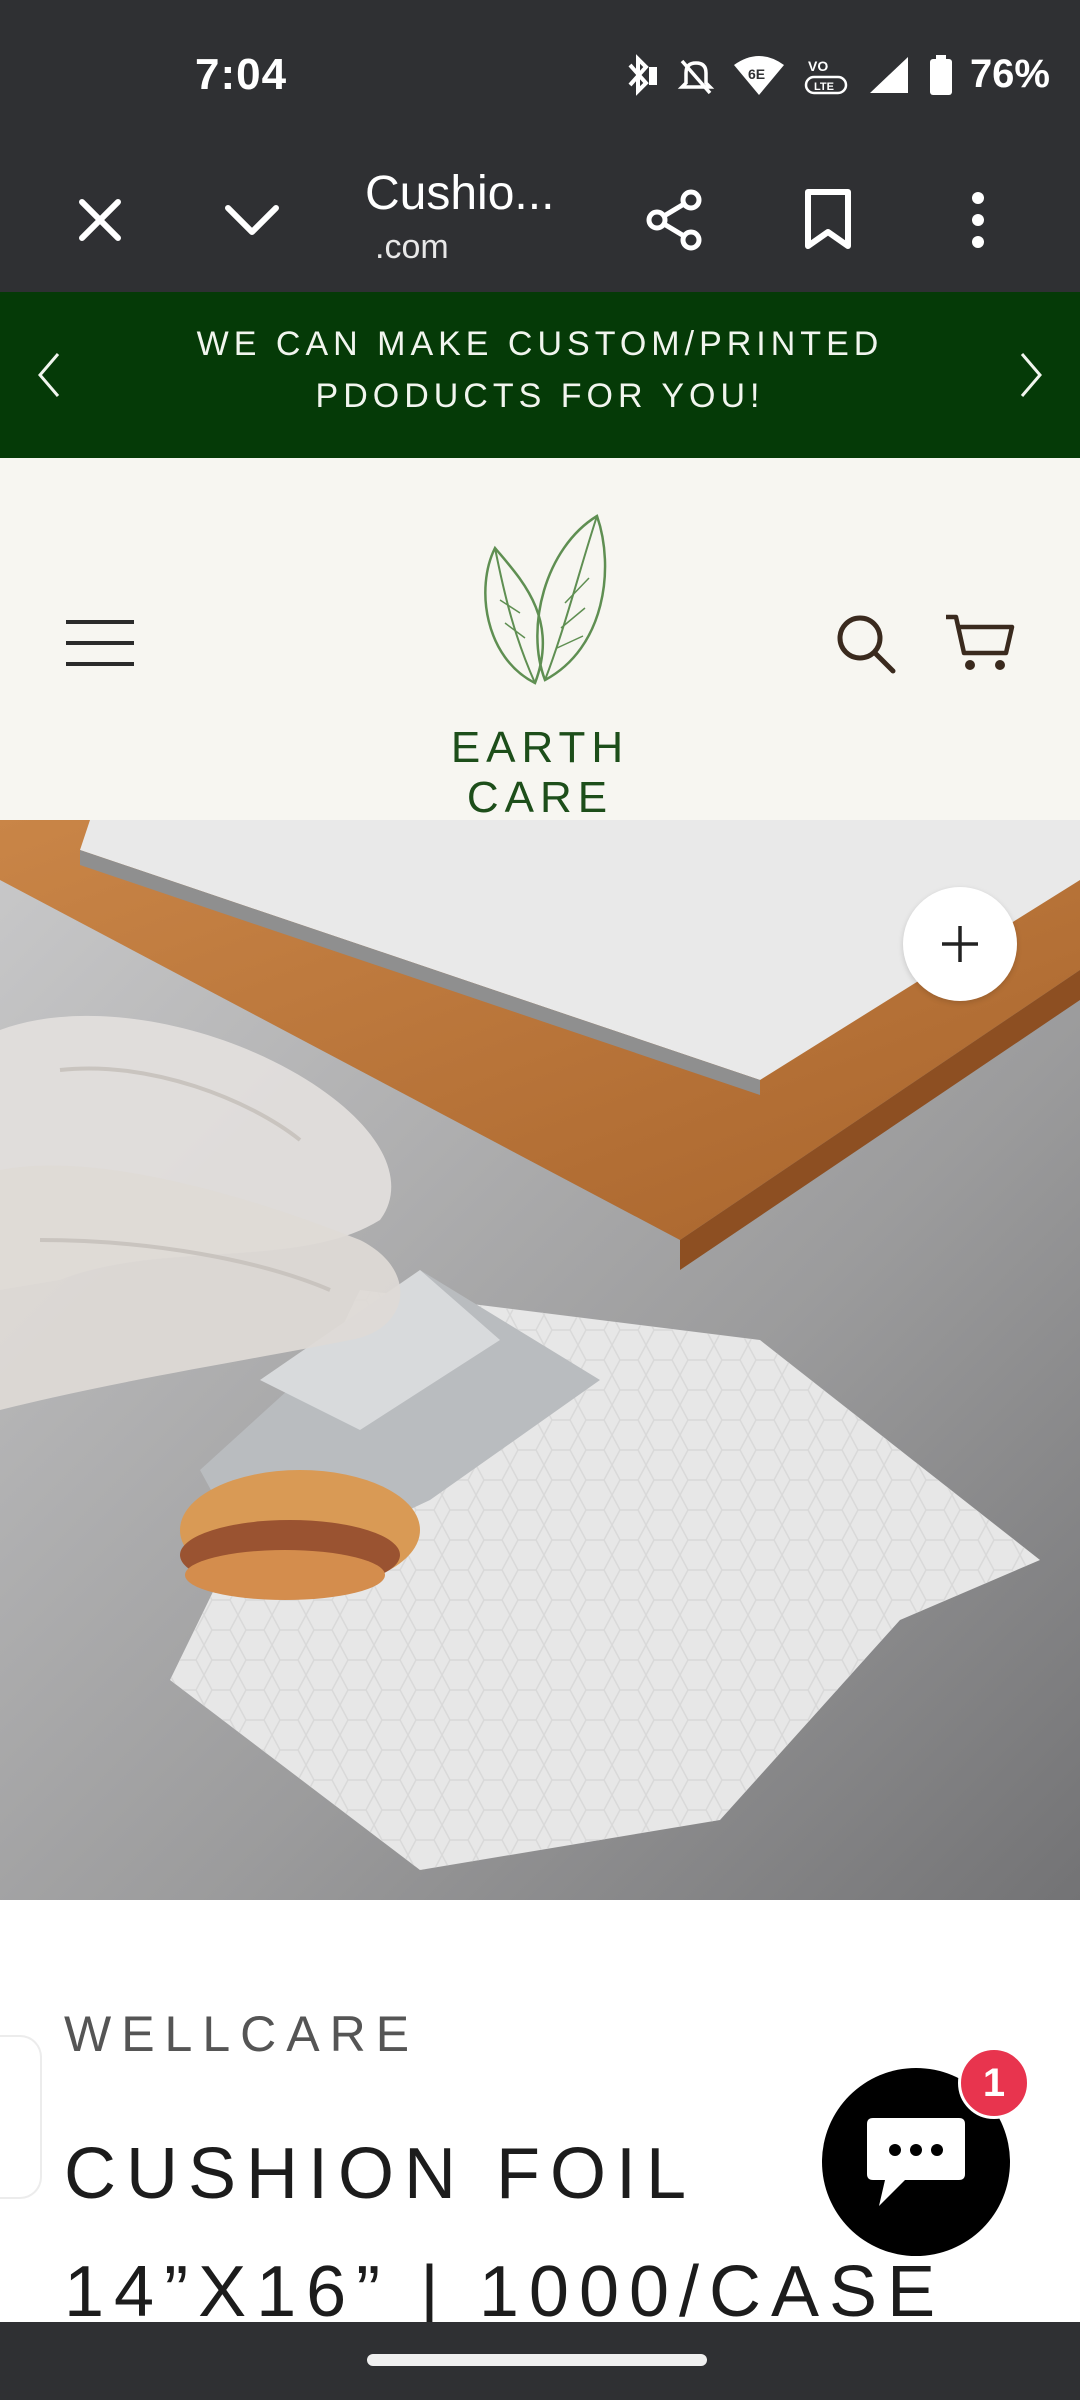 The image size is (1080, 2400). I want to click on cart-icon, so click(980, 642).